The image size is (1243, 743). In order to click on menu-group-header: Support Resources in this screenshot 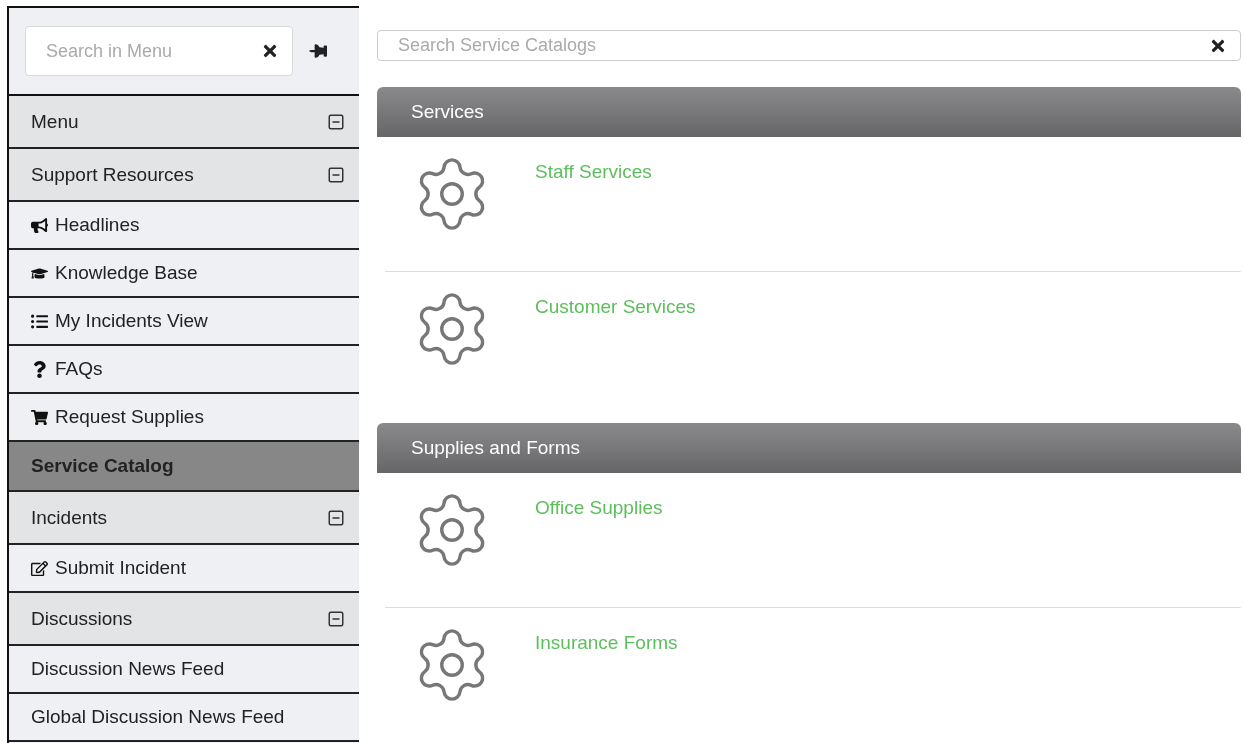, I will do `click(184, 175)`.